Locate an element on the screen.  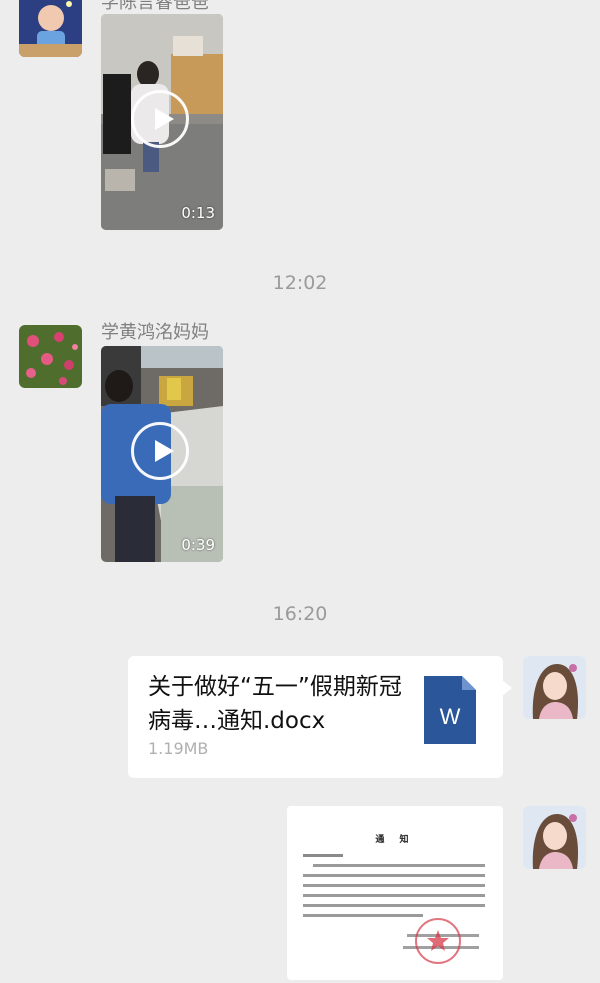
sender-name: 学陈言睿爸爸 is located at coordinates (155, 6).